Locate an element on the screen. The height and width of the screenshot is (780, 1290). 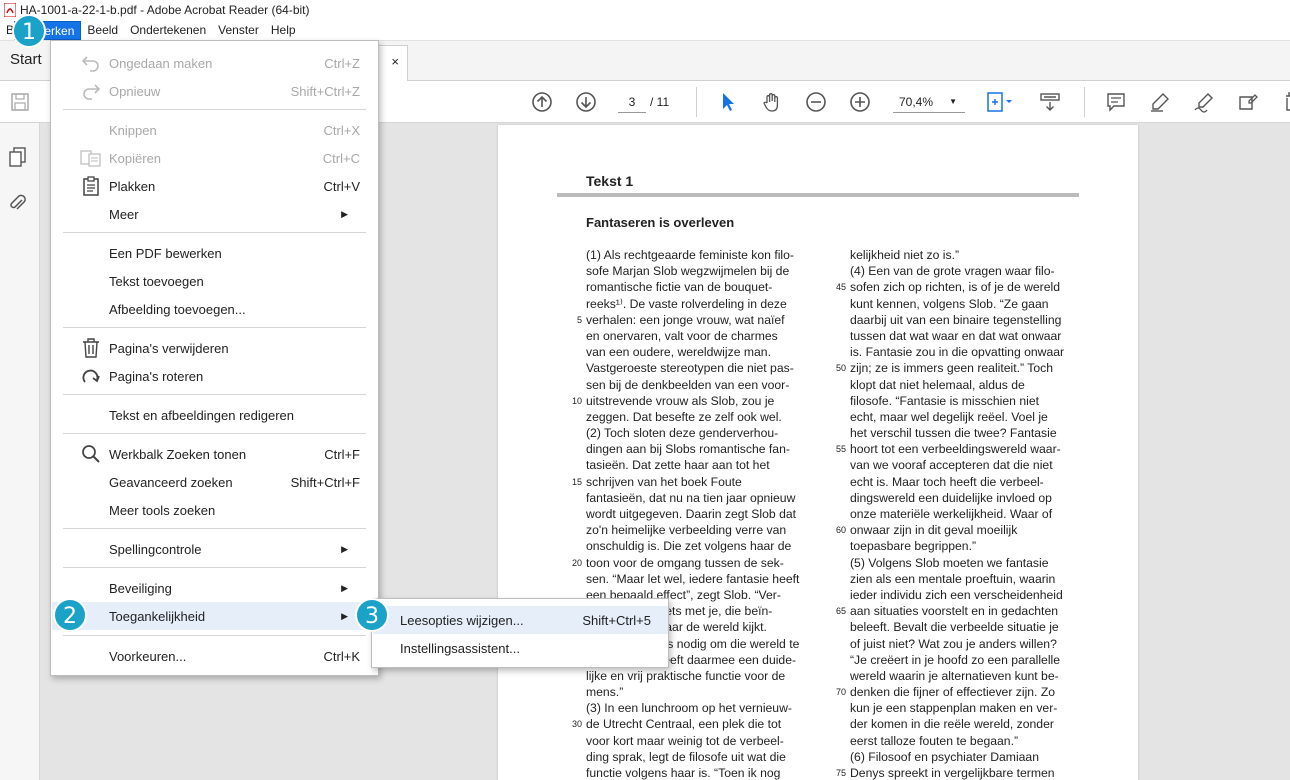
menu-item-label: Geavanceerd zoeken is located at coordinates (171, 482).